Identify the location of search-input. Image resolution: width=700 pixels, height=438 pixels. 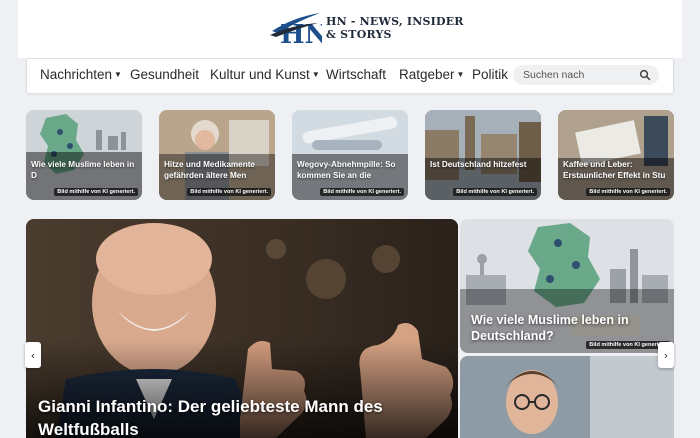
(578, 75).